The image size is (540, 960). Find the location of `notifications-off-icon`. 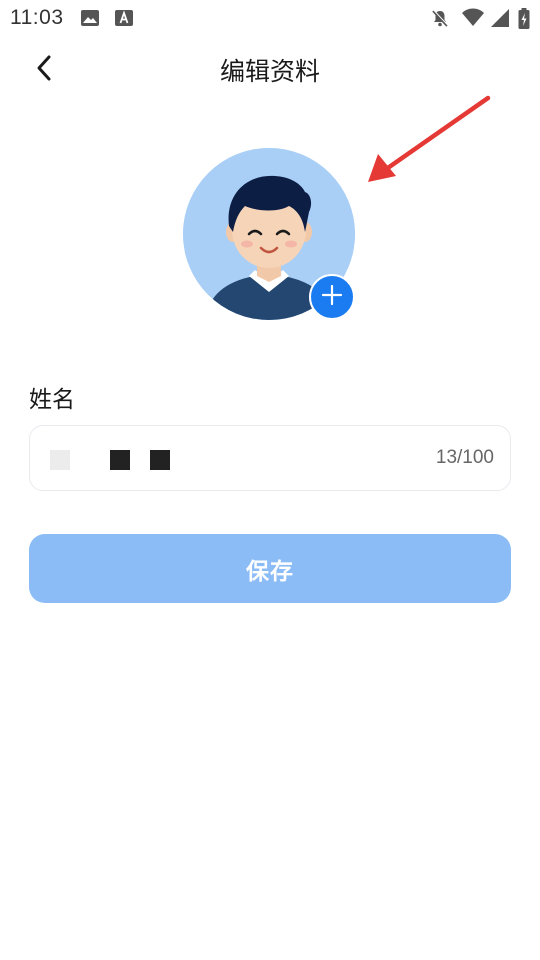

notifications-off-icon is located at coordinates (440, 20).